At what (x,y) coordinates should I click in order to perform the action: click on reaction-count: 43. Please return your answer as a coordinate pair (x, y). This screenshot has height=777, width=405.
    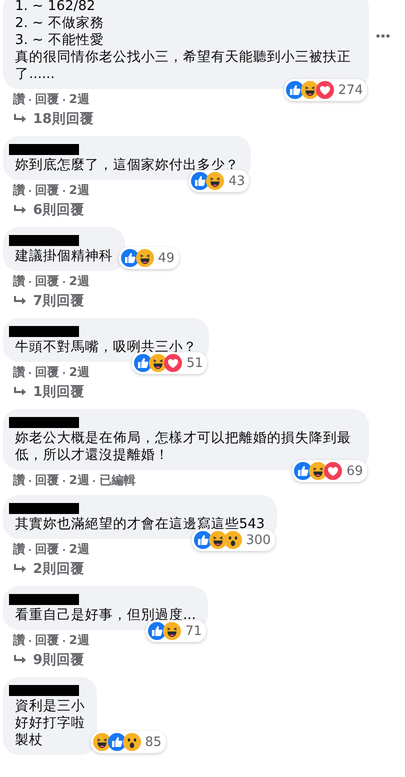
    Looking at the image, I should click on (236, 181).